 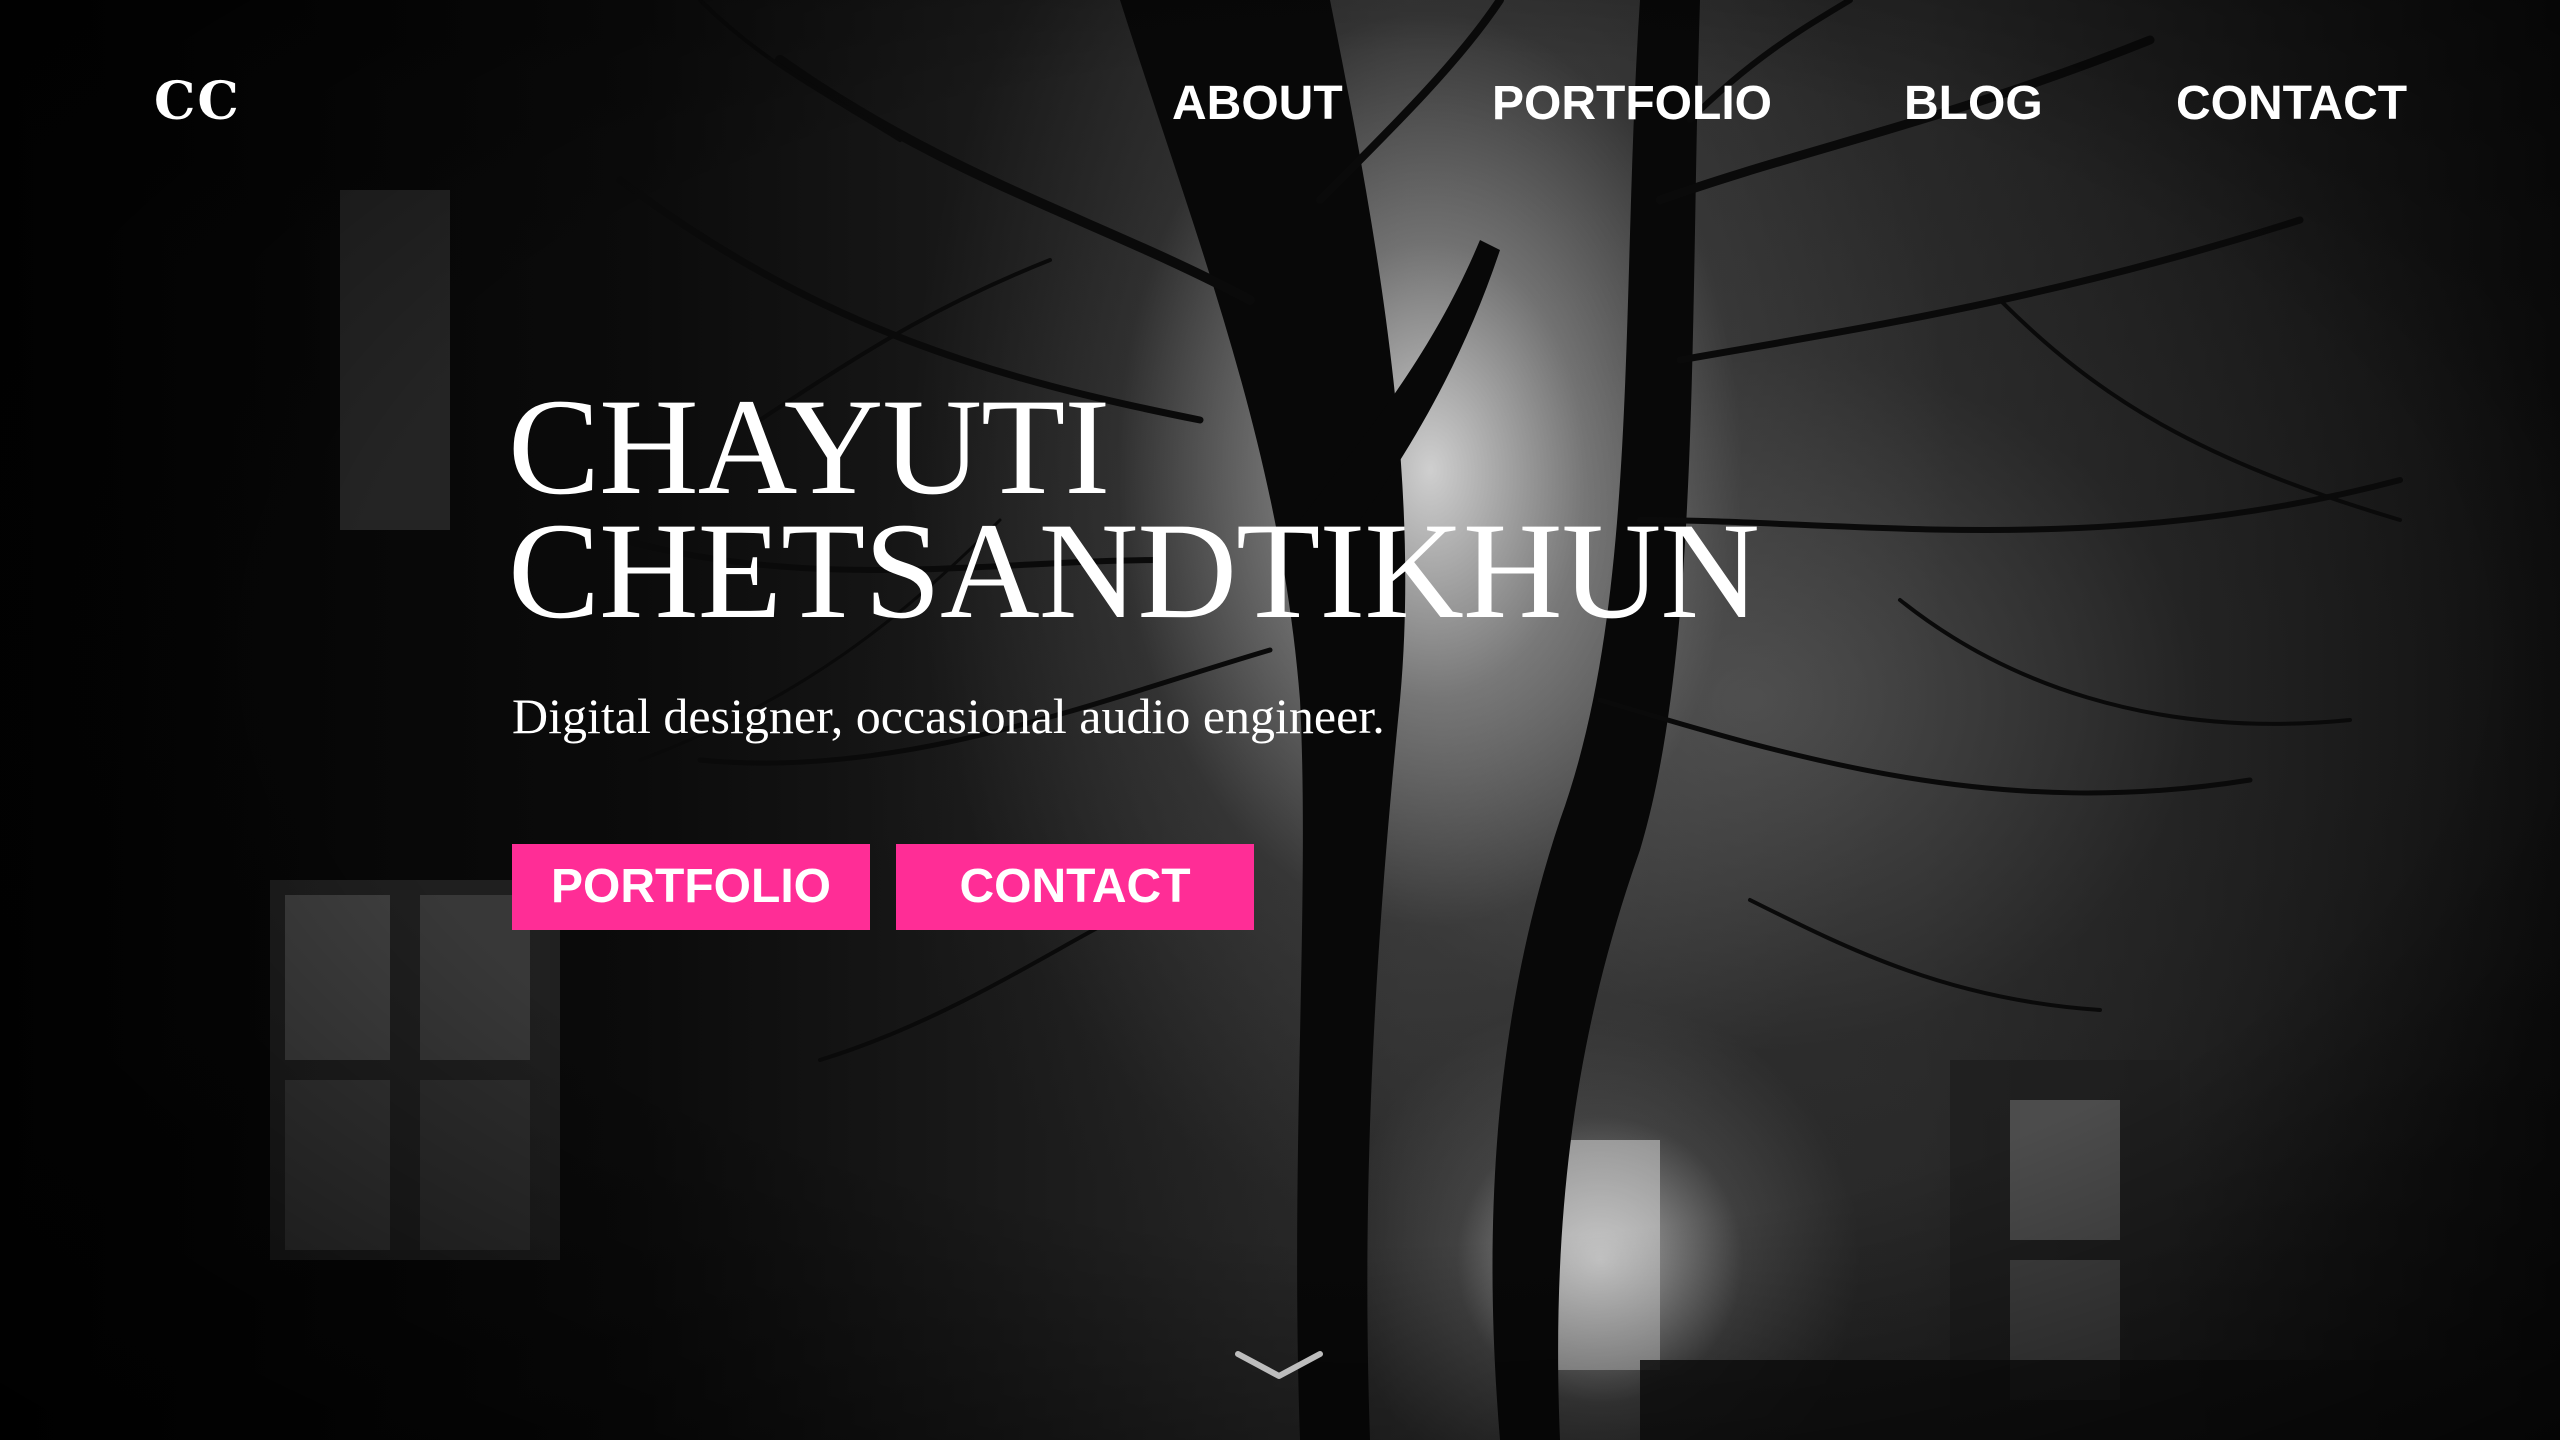 What do you see at coordinates (809, 446) in the screenshot?
I see `hero-title-line-1: CHAYUTI` at bounding box center [809, 446].